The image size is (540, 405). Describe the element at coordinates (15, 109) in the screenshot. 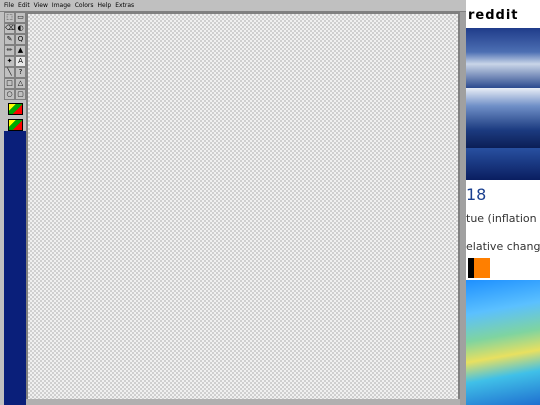

I see `color-palette-icon` at that location.